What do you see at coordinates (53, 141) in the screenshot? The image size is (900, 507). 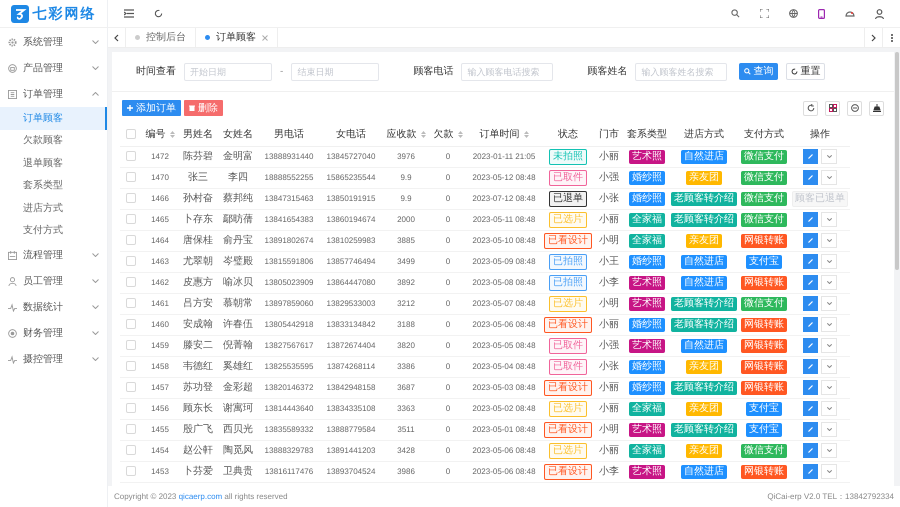 I see `submenu-item: 欠款顾客` at bounding box center [53, 141].